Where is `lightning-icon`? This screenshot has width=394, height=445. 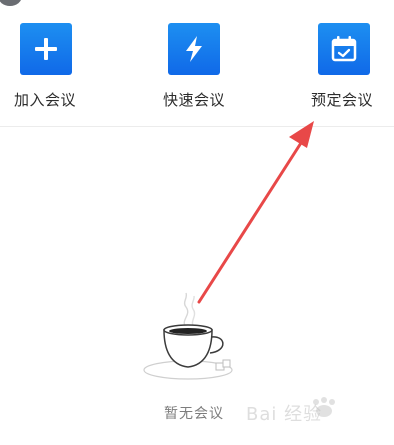
lightning-icon is located at coordinates (194, 49).